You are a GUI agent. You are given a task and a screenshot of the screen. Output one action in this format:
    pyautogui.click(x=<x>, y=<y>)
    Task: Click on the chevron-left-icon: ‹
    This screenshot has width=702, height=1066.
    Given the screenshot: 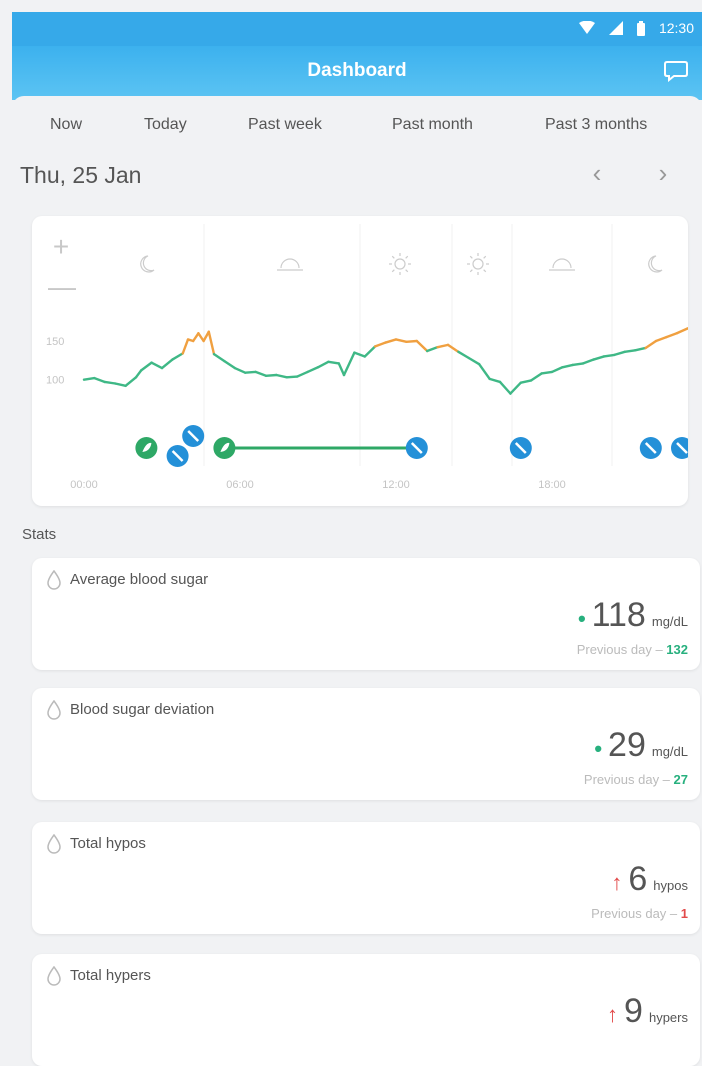 What is the action you would take?
    pyautogui.click(x=597, y=174)
    